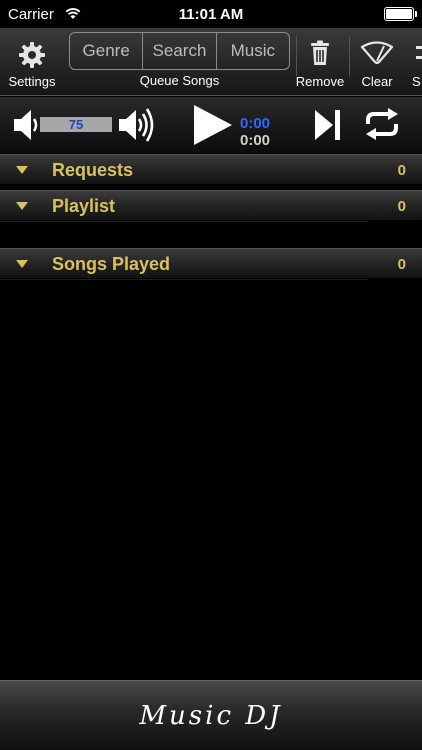 This screenshot has width=422, height=750. I want to click on remove-label: Remove, so click(320, 81).